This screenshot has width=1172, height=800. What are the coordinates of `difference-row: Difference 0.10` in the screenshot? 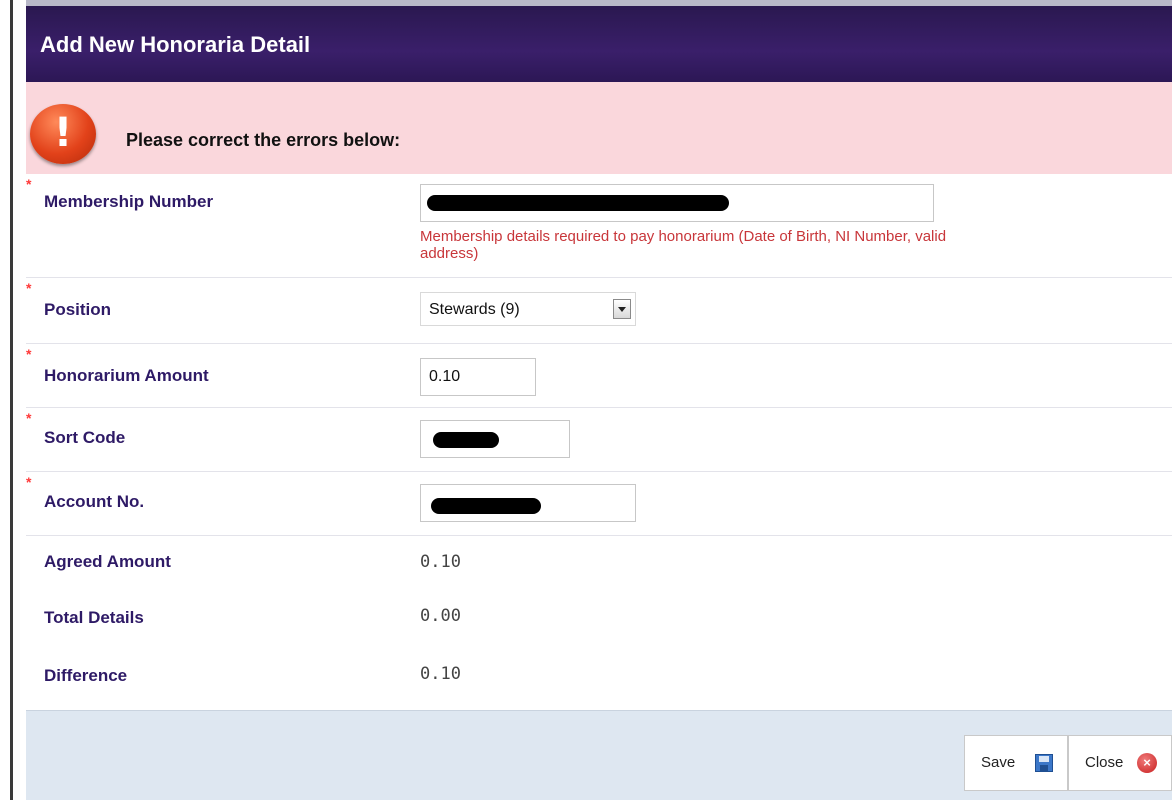 It's located at (599, 679).